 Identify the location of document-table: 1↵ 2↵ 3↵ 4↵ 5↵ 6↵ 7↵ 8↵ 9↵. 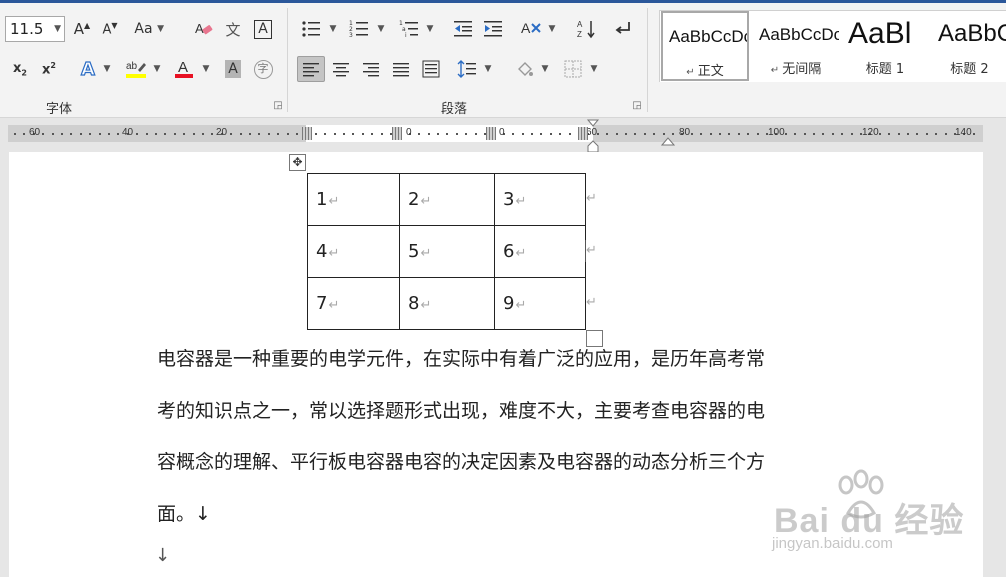
(446, 251).